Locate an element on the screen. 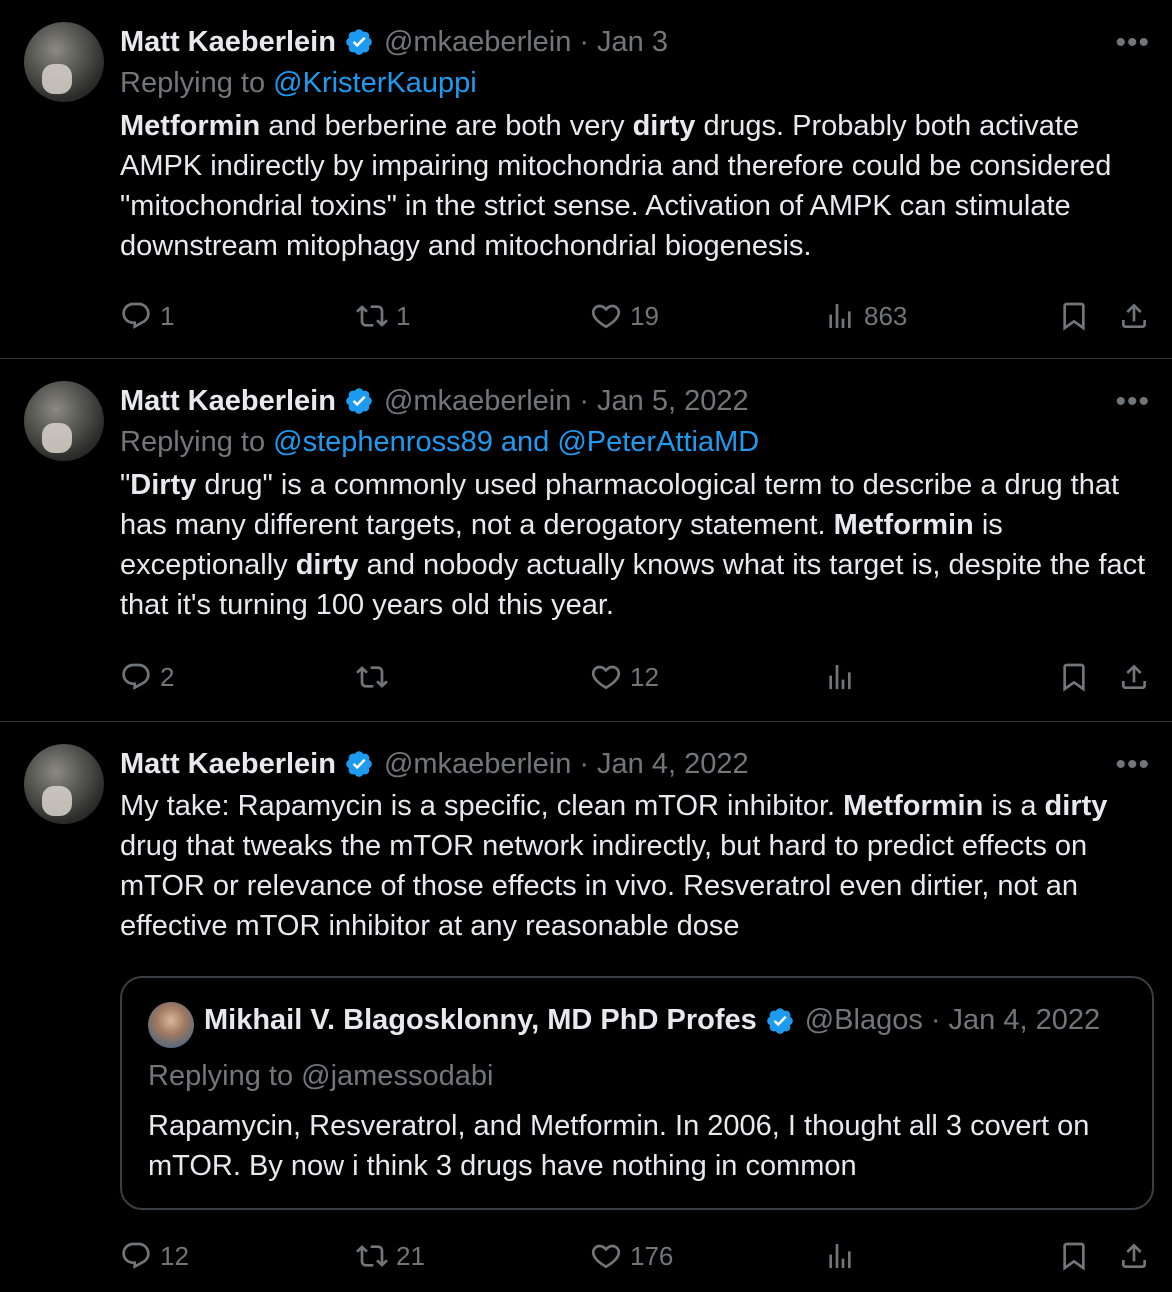 This screenshot has height=1292, width=1172. like-count: 176 is located at coordinates (652, 1255).